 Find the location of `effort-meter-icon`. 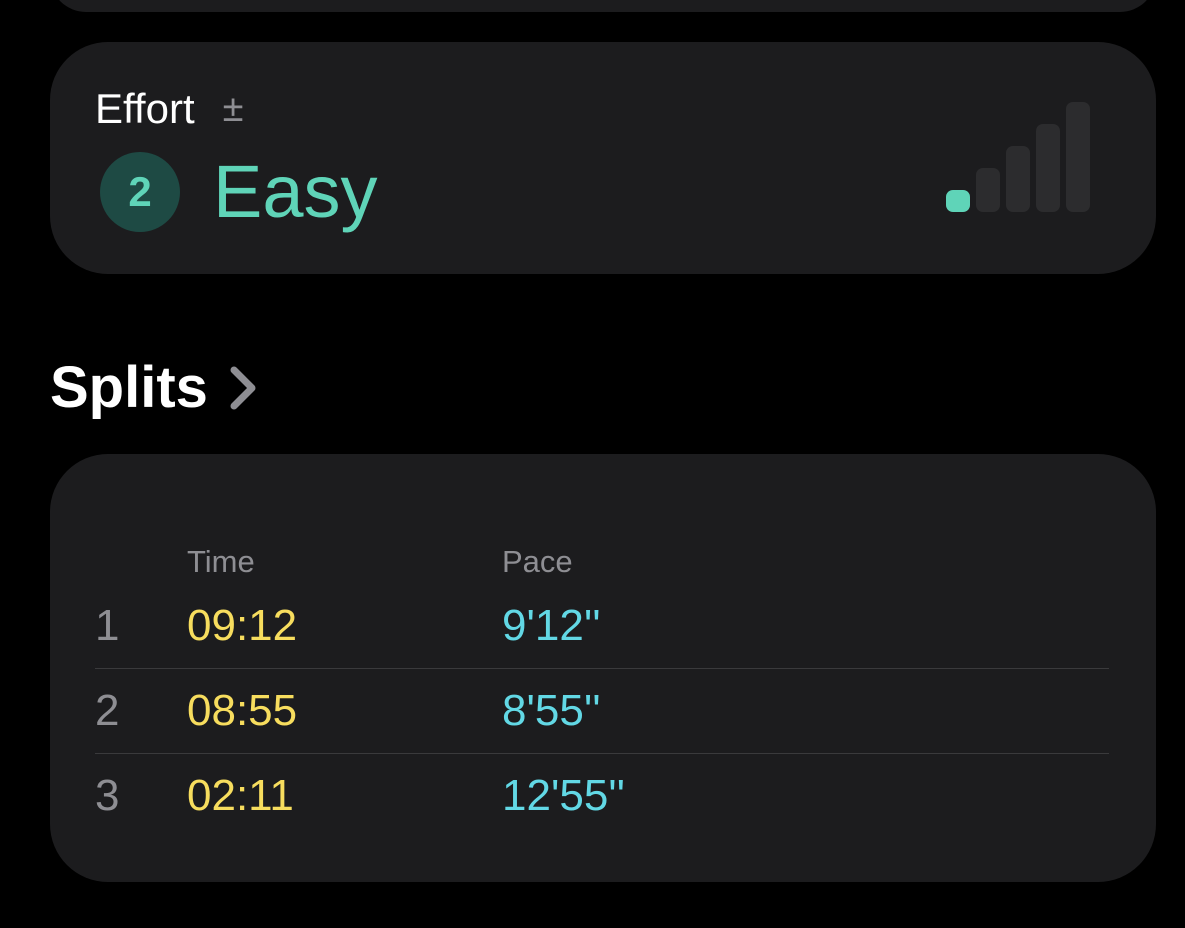

effort-meter-icon is located at coordinates (1018, 157).